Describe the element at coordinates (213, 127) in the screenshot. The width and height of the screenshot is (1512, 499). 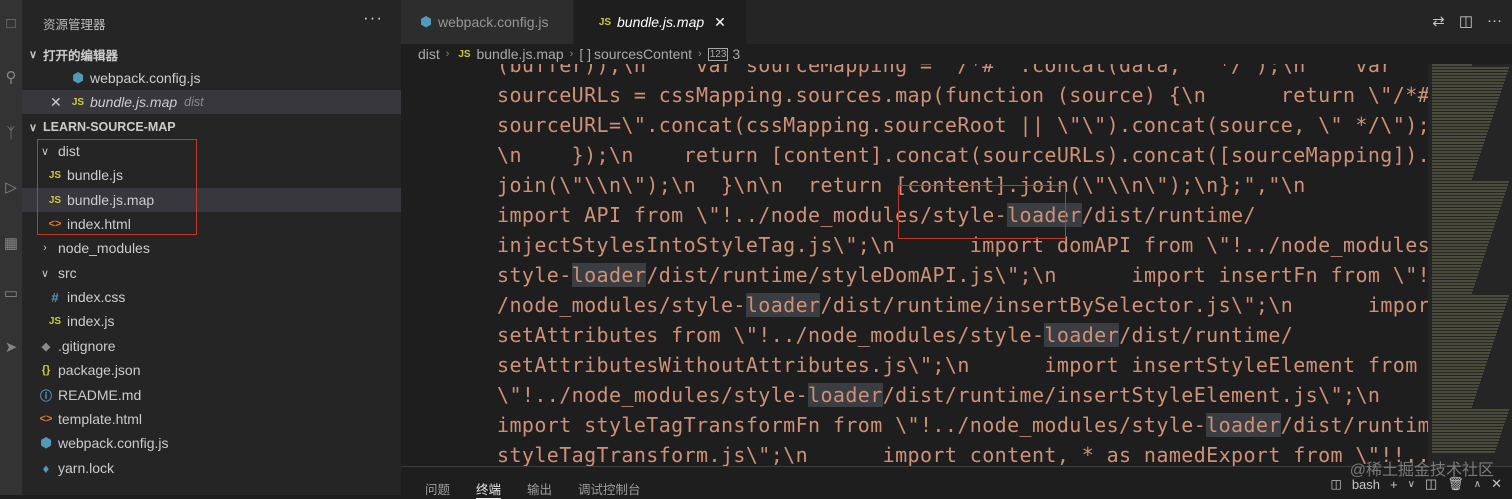
I see `project-section: ∨ LEARN-SOURCE-MAP` at that location.